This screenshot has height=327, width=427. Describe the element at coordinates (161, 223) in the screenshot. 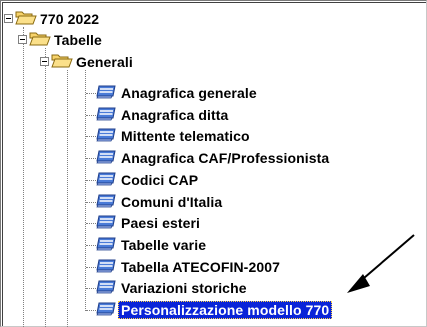

I see `tree-node-label: Paesi esteri` at that location.